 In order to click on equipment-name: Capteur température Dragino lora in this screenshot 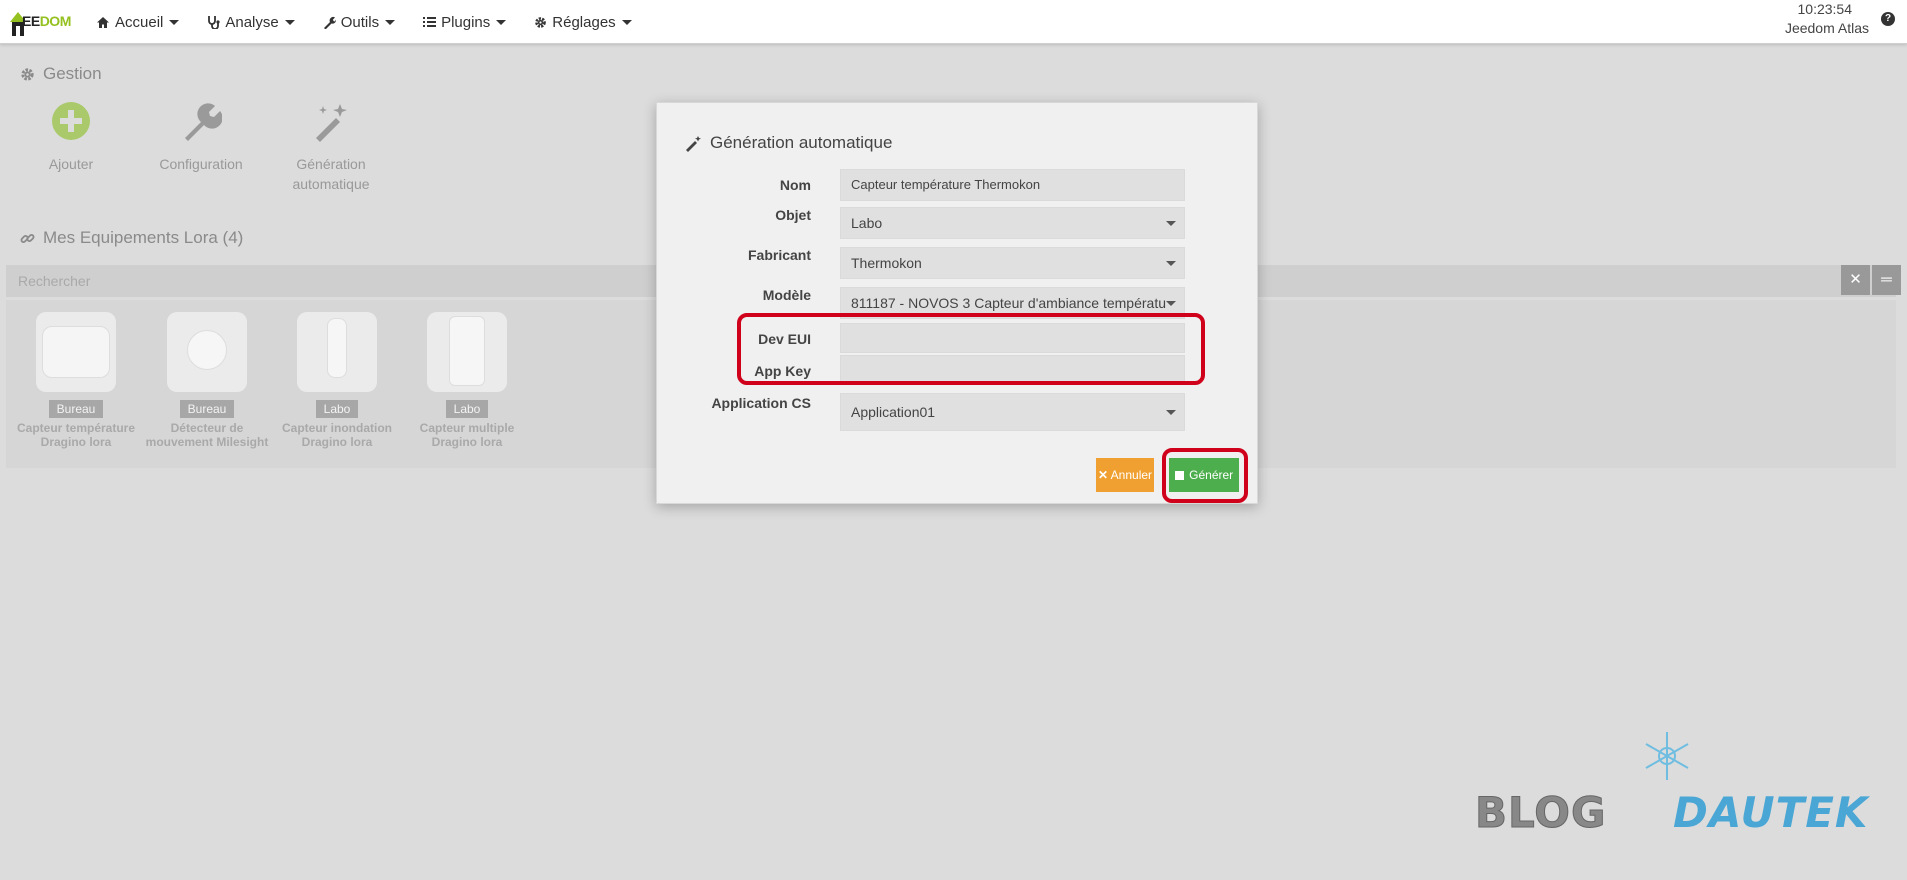, I will do `click(76, 435)`.